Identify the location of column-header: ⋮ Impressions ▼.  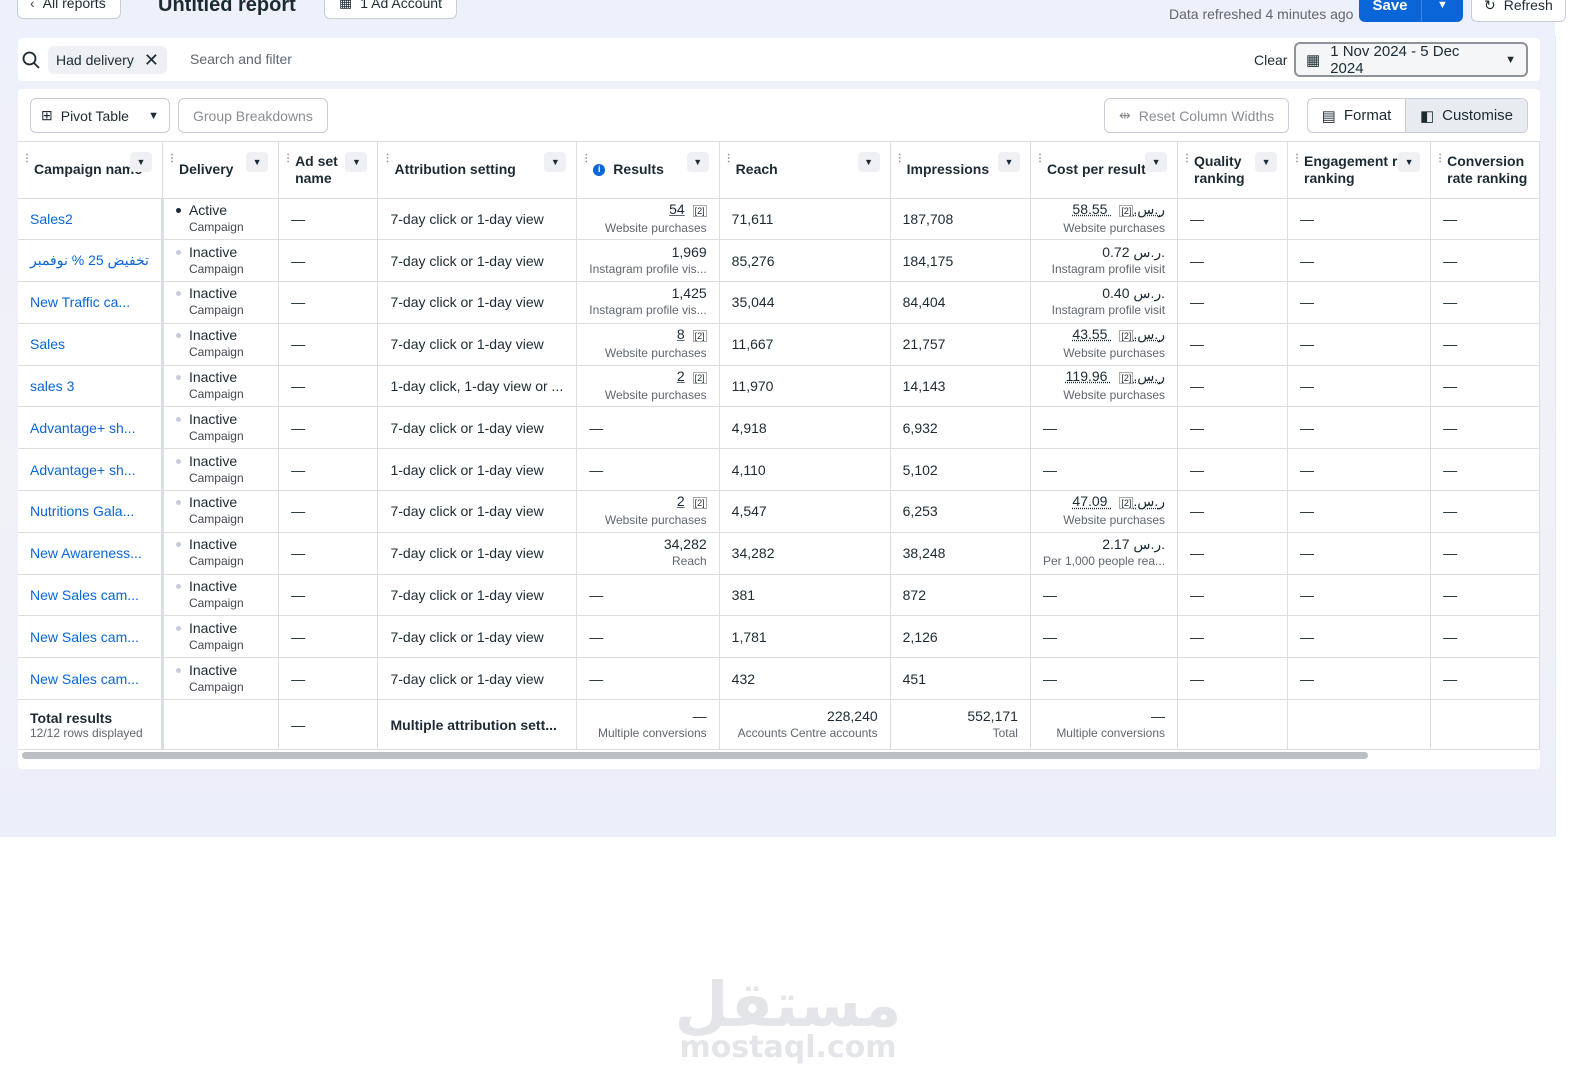
(960, 170).